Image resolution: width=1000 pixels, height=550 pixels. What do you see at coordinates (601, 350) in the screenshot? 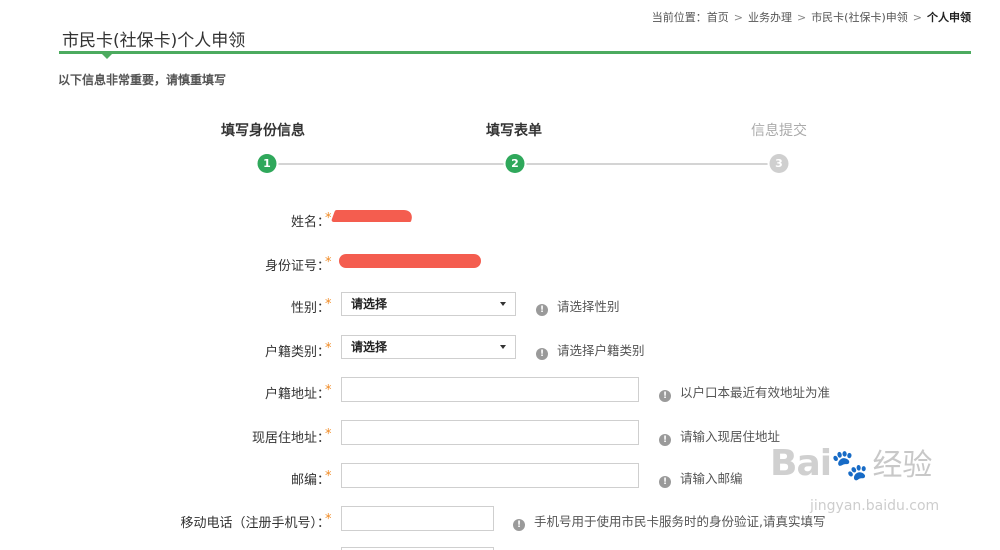
I see `household-type-hint-text: 请选择户籍类别` at bounding box center [601, 350].